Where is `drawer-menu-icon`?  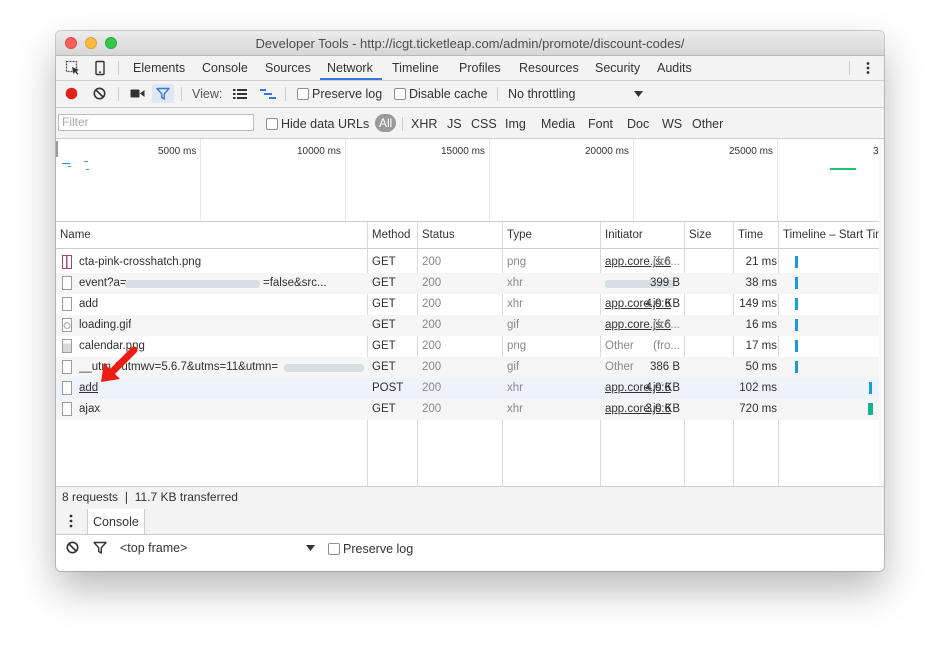 drawer-menu-icon is located at coordinates (71, 521).